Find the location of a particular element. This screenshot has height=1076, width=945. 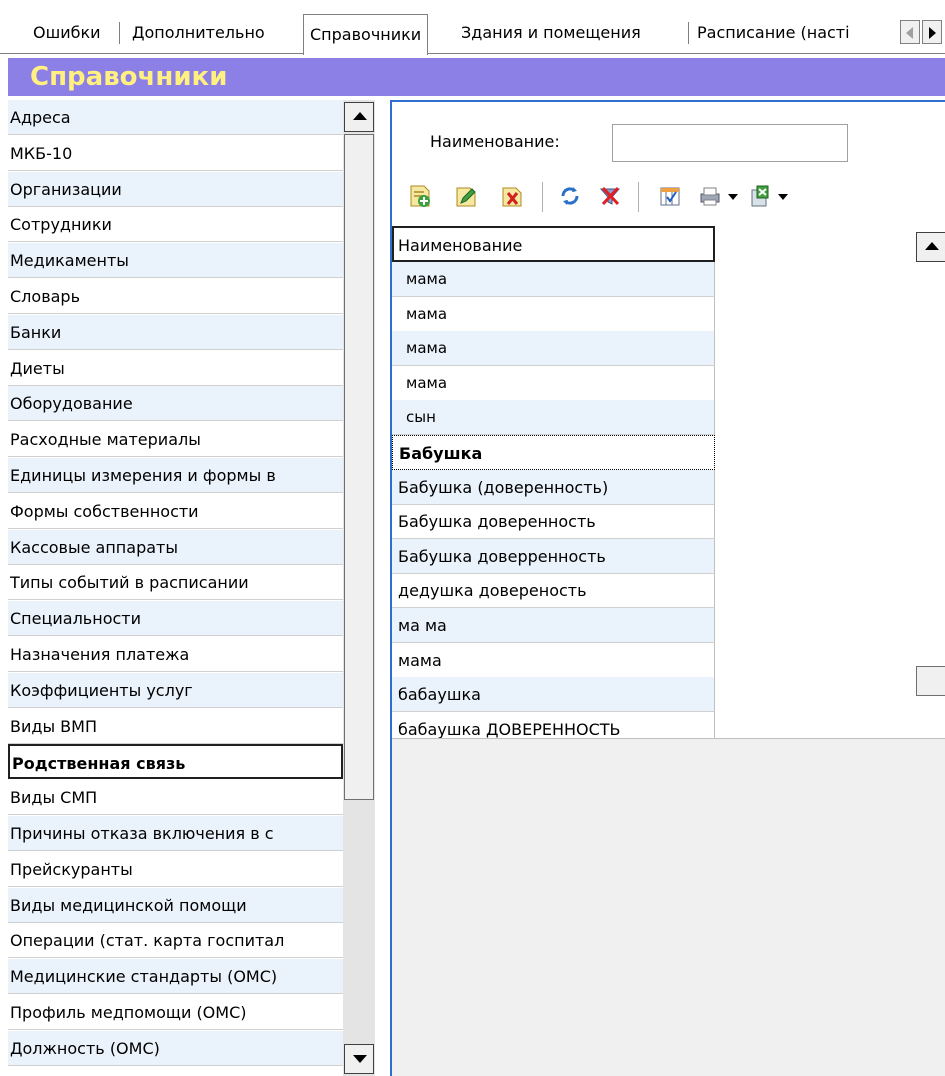

tab-directories: Справочники is located at coordinates (366, 34).